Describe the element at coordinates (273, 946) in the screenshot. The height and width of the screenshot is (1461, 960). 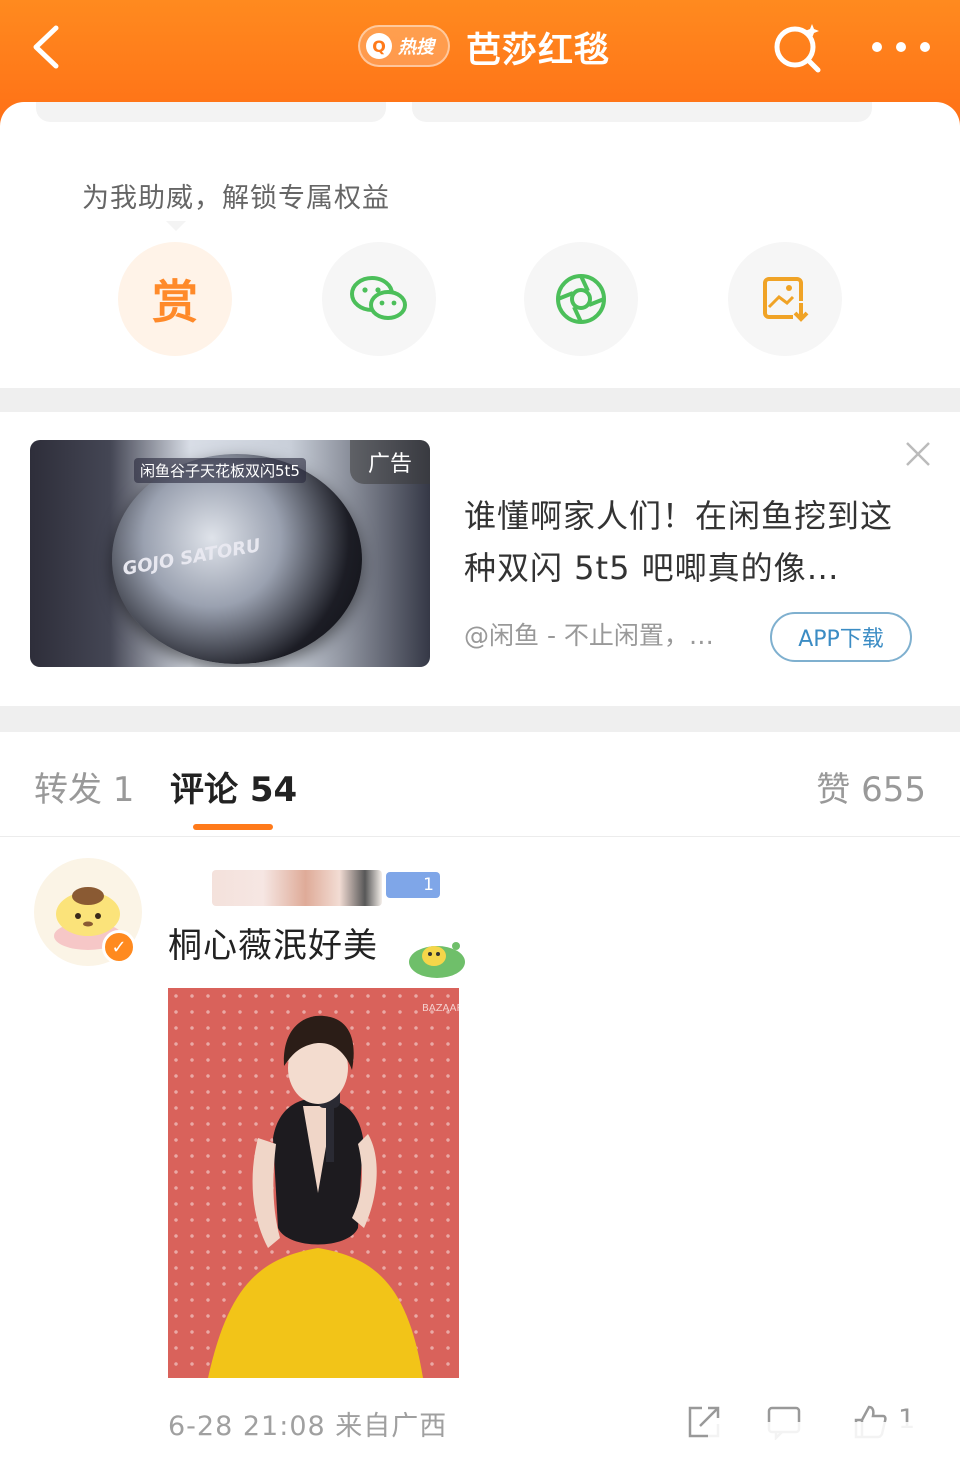
I see `comment-text: 桐心薇泯好美` at that location.